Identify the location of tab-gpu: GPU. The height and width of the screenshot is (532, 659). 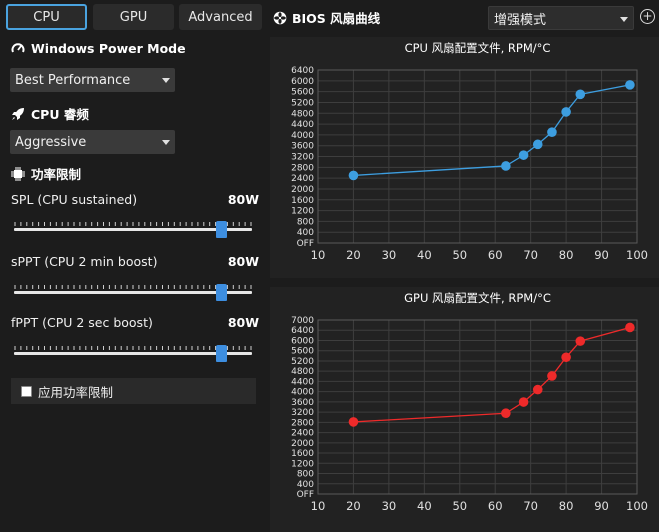
(133, 17).